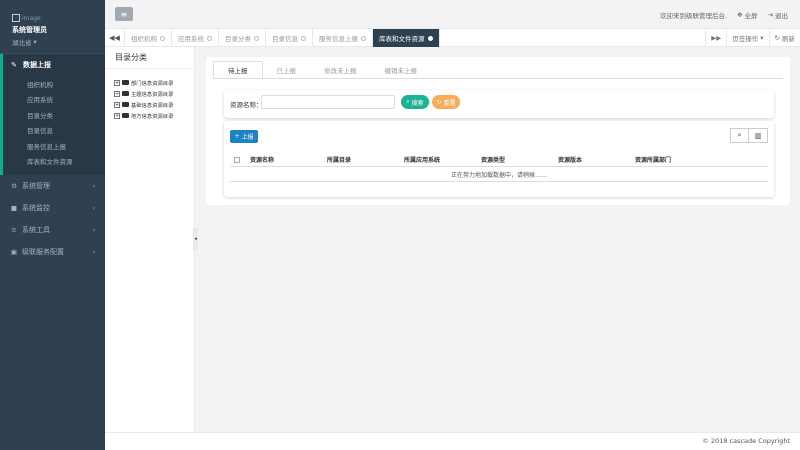 The image size is (800, 450). Describe the element at coordinates (58, 42) in the screenshot. I see `user-dept-dropdown: 湖北省 ▾` at that location.